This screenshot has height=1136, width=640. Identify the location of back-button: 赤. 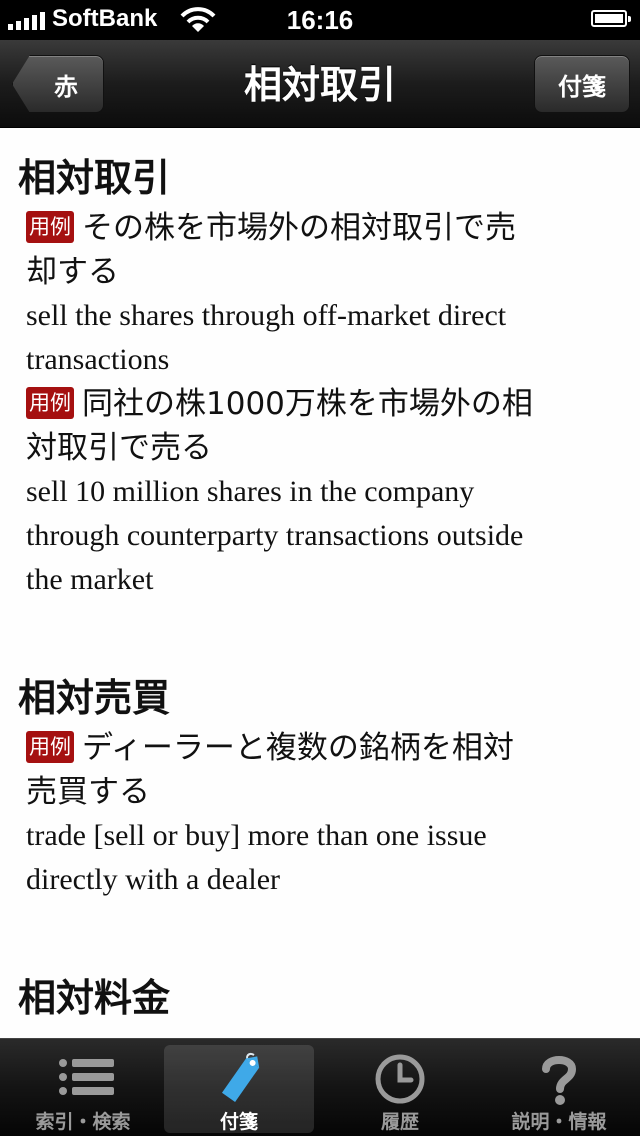
(58, 84).